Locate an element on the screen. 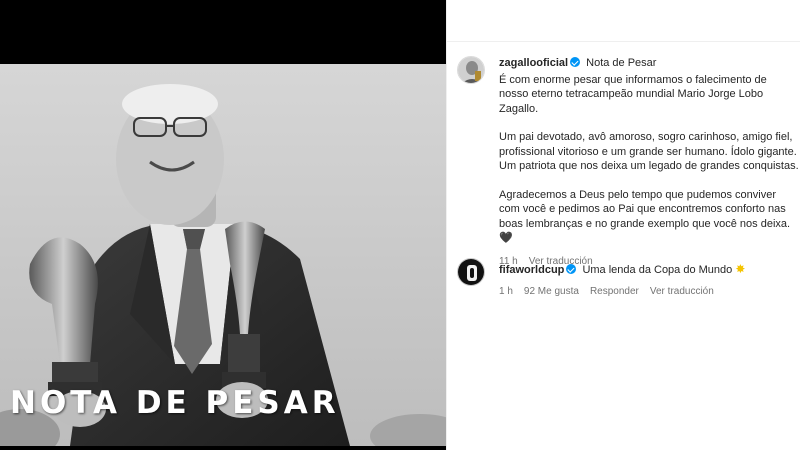 The image size is (800, 450). caption-header: zagallooficial Nota de Pesar is located at coordinates (649, 63).